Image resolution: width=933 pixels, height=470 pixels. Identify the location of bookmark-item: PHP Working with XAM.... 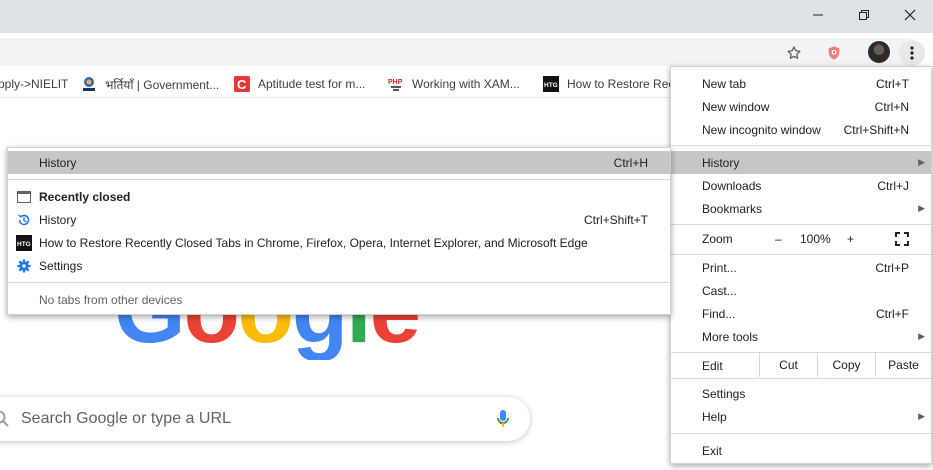
(454, 84).